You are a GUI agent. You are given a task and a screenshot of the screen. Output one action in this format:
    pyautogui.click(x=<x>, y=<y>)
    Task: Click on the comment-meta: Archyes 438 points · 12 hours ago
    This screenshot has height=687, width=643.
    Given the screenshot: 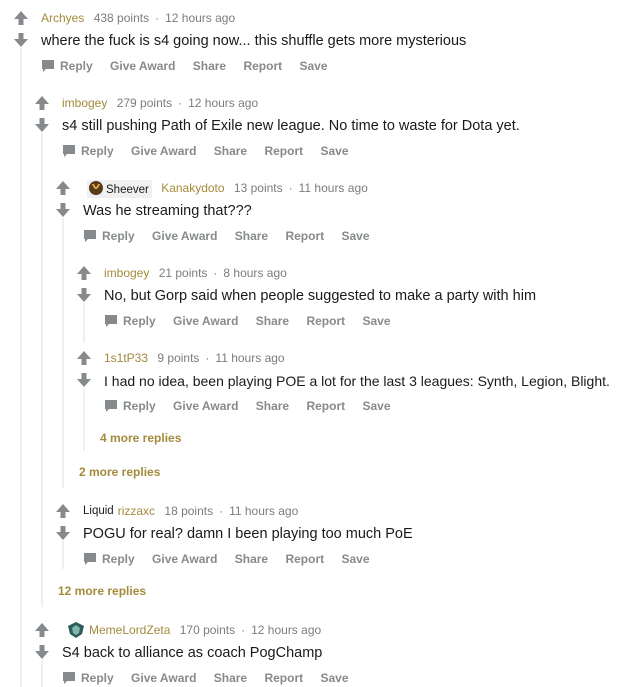 What is the action you would take?
    pyautogui.click(x=138, y=18)
    